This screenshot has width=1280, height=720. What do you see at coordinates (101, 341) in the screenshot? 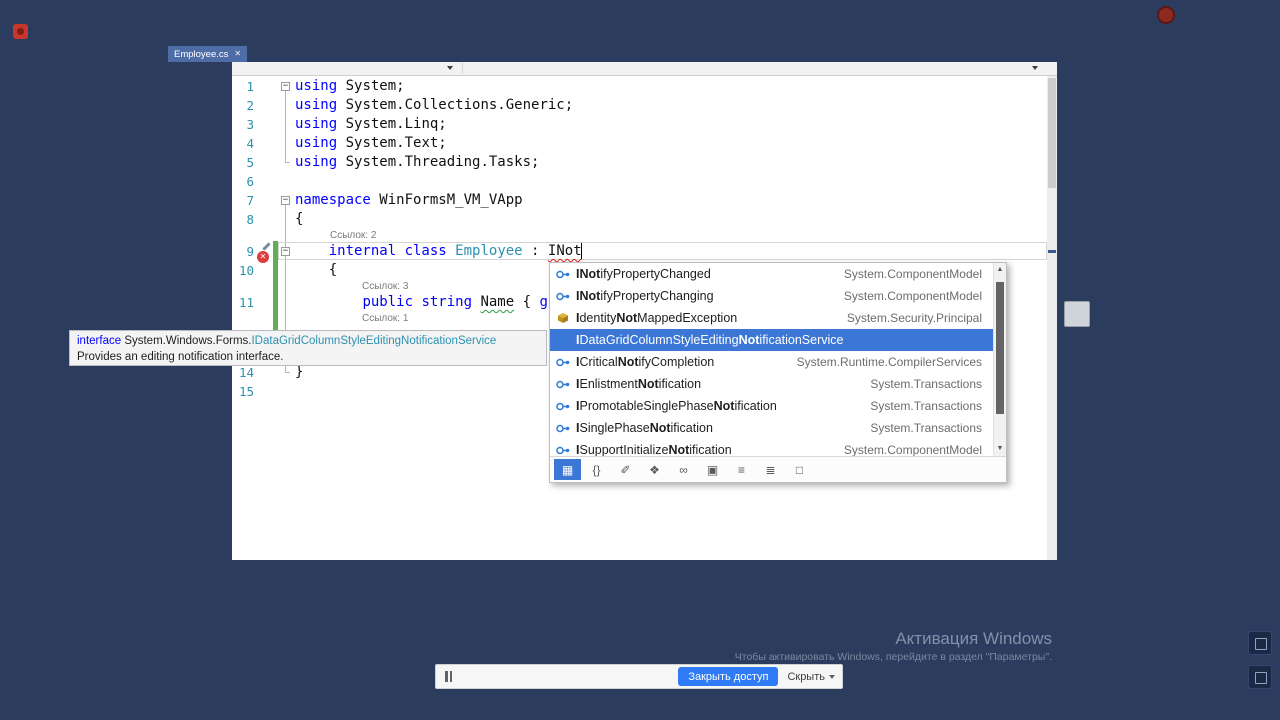
I see `tooltip-keyword: interface` at bounding box center [101, 341].